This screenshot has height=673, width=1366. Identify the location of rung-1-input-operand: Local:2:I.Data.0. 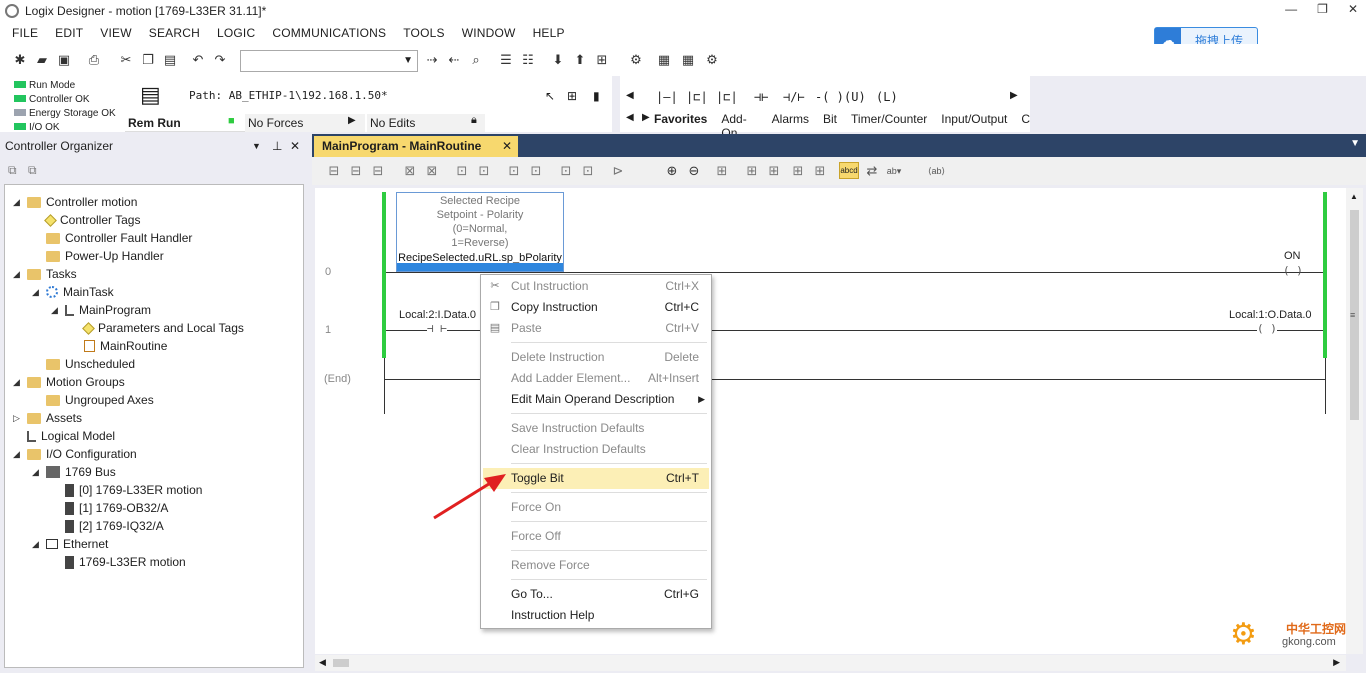
(437, 315).